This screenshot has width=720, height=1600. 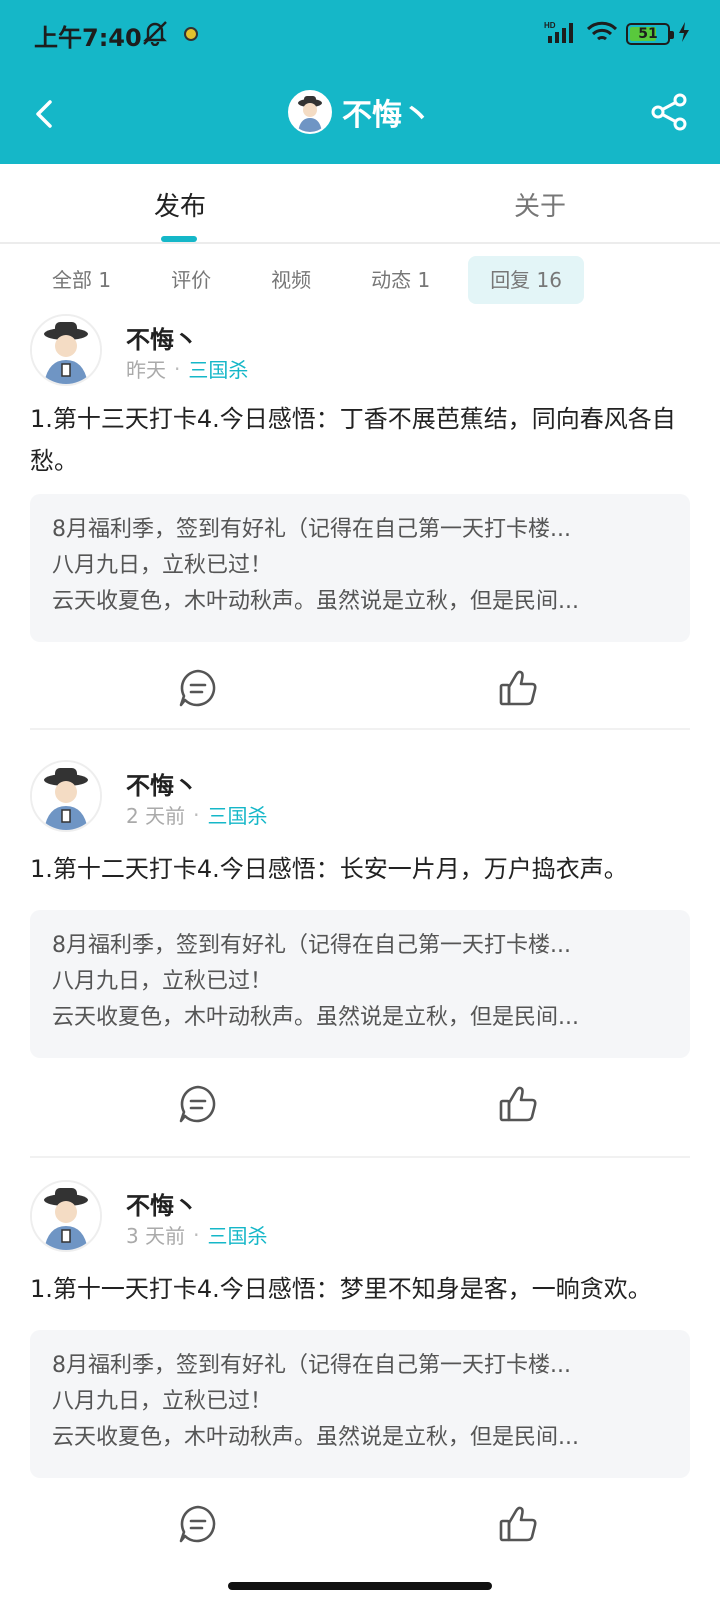 What do you see at coordinates (550, 25) in the screenshot?
I see `svg-text: HD` at bounding box center [550, 25].